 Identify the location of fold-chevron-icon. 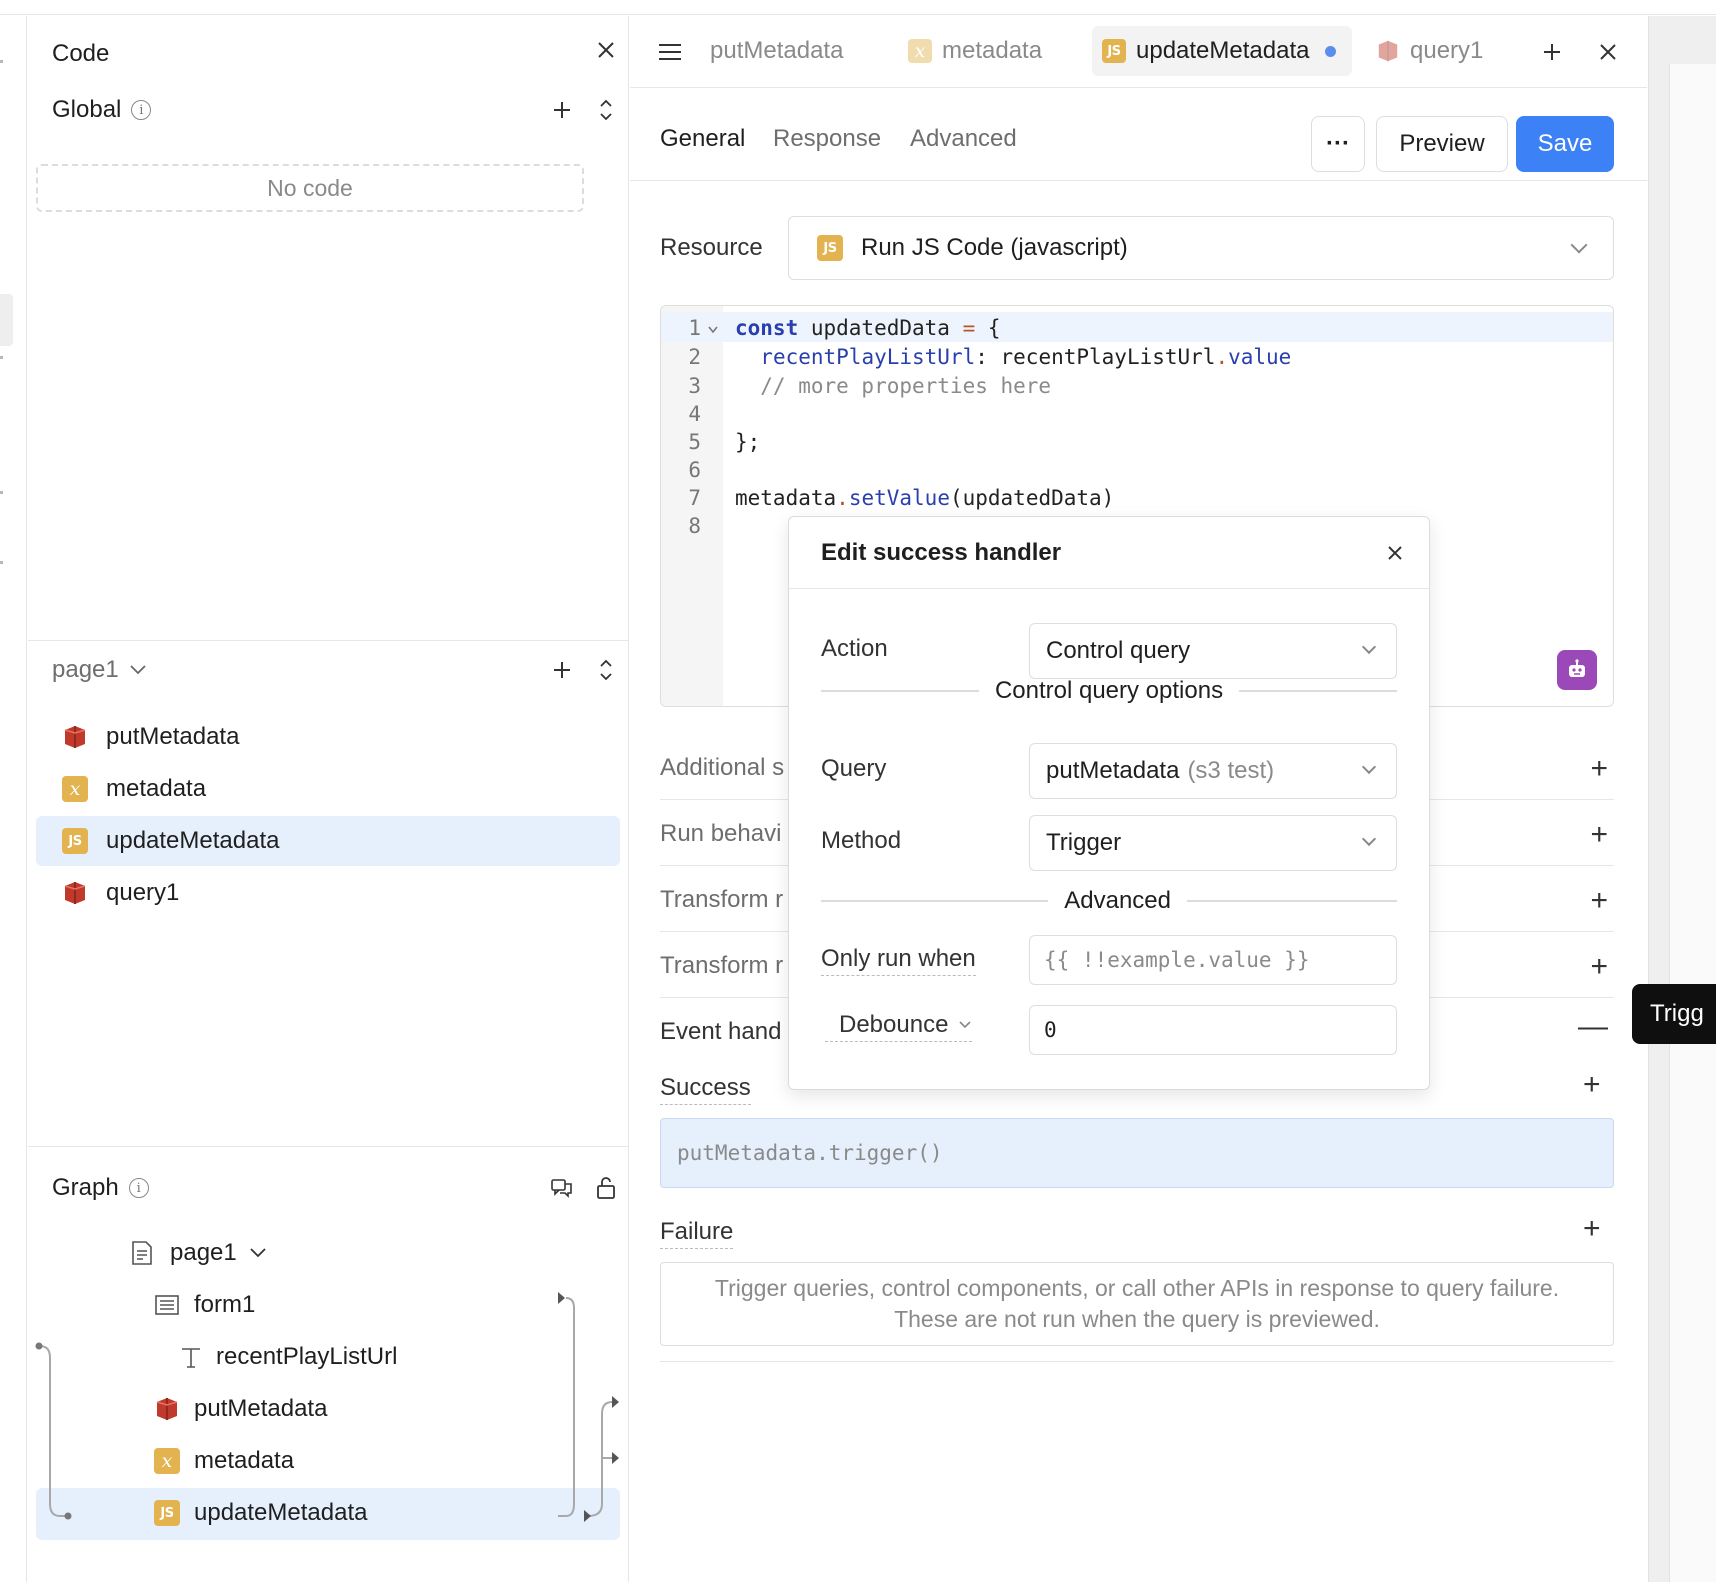
(713, 330).